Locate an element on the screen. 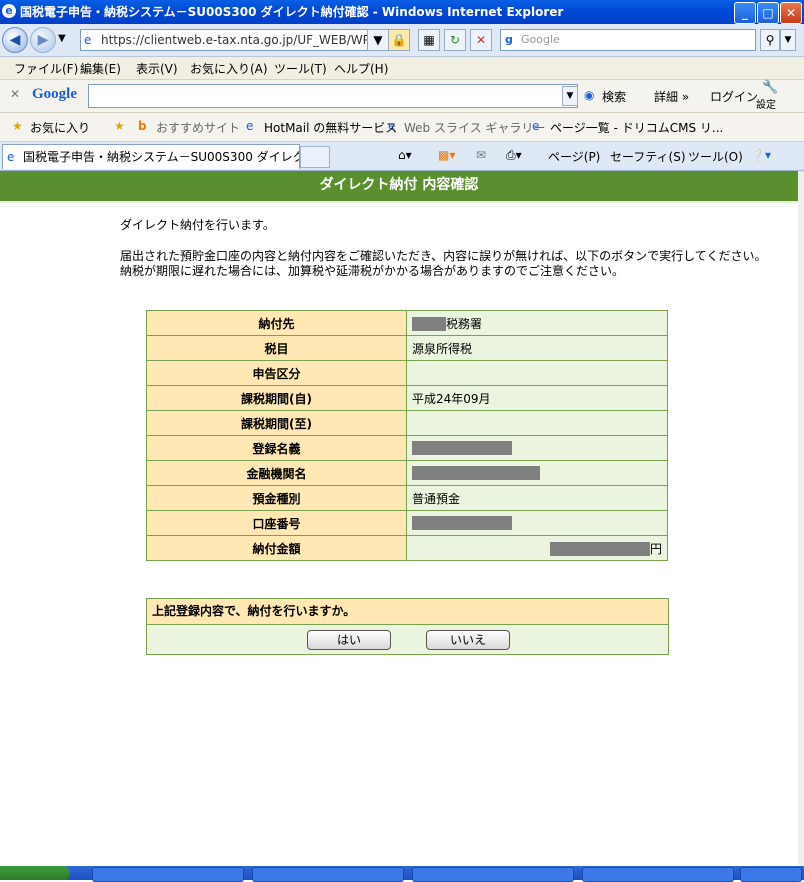 This screenshot has height=882, width=804. forward-button: ▶ is located at coordinates (43, 40).